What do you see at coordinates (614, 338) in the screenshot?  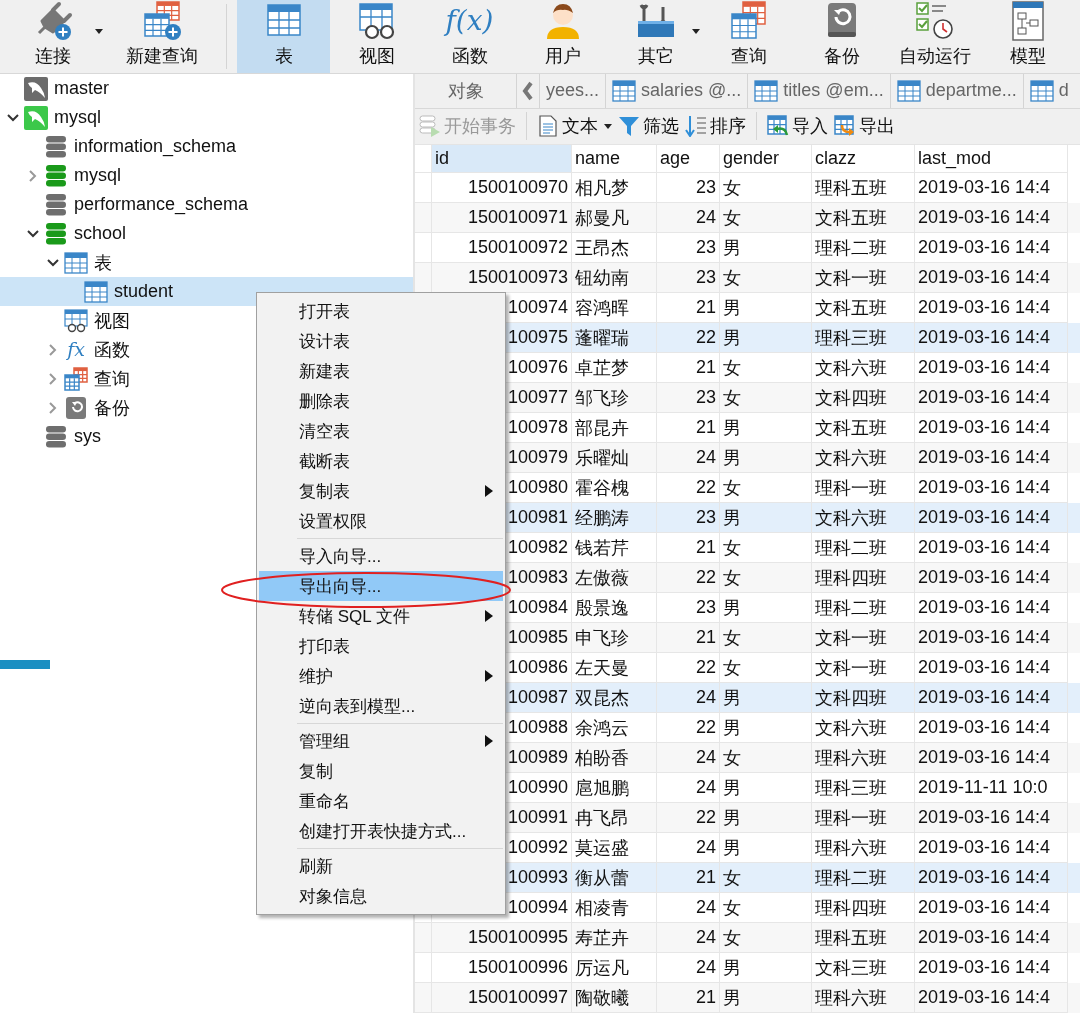 I see `table-cell: 蓬曜瑞` at bounding box center [614, 338].